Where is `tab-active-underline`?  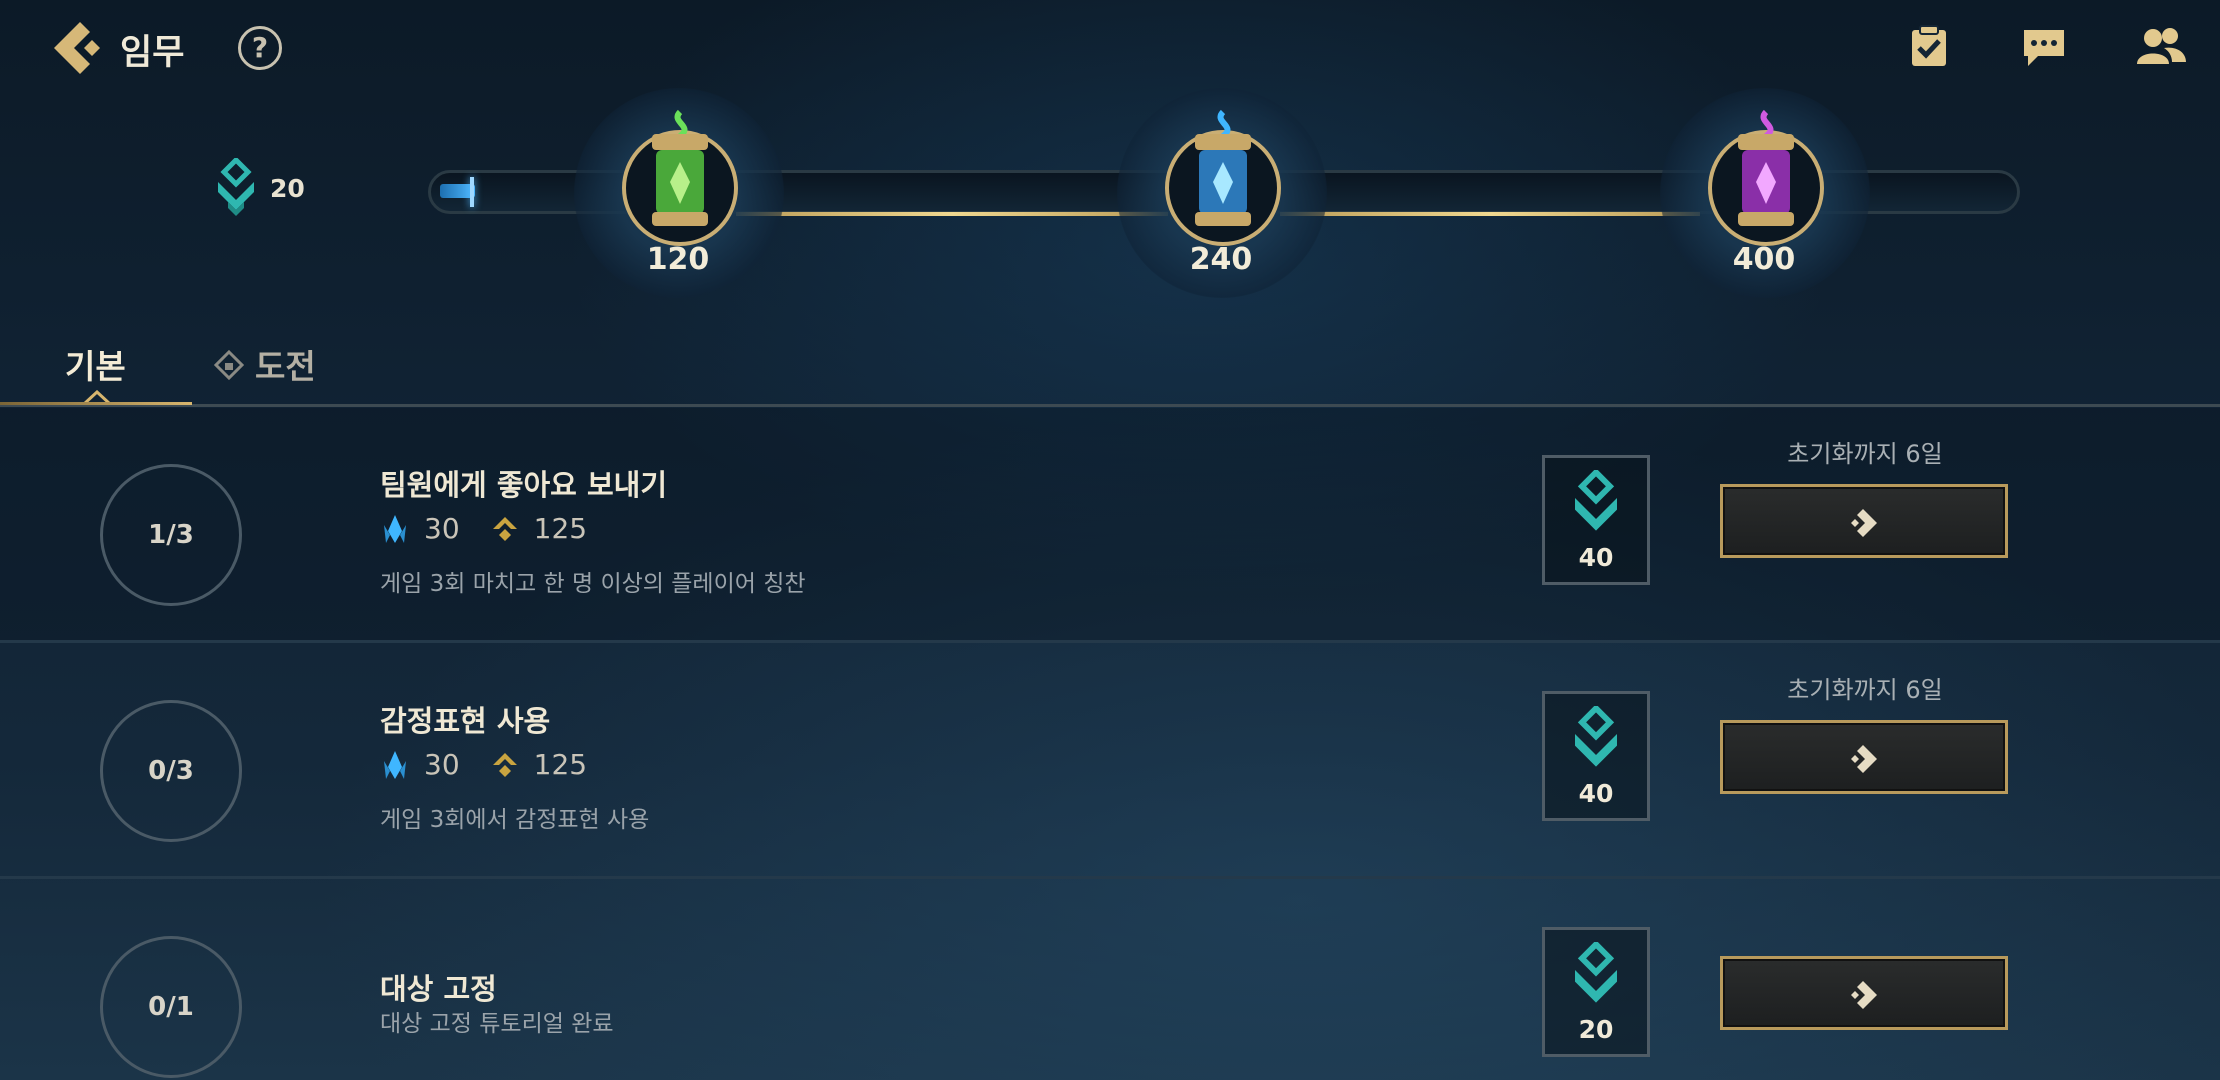 tab-active-underline is located at coordinates (96, 403).